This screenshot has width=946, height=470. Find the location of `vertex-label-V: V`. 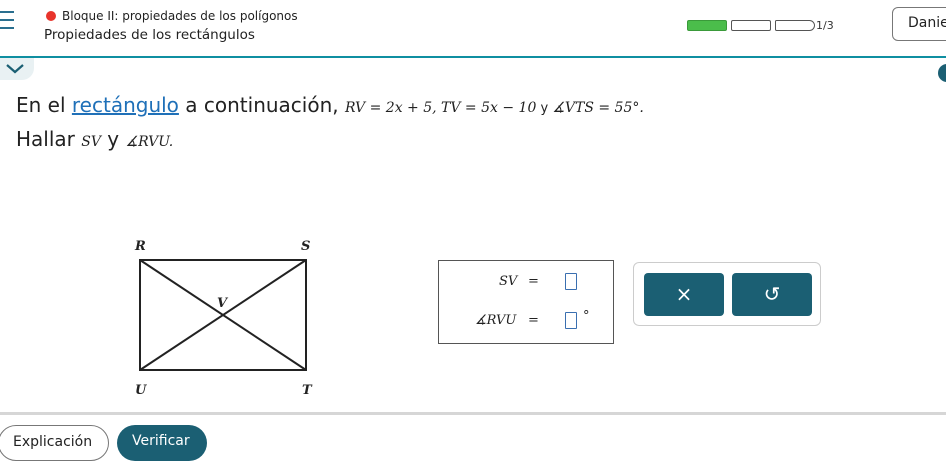

vertex-label-V: V is located at coordinates (223, 303).